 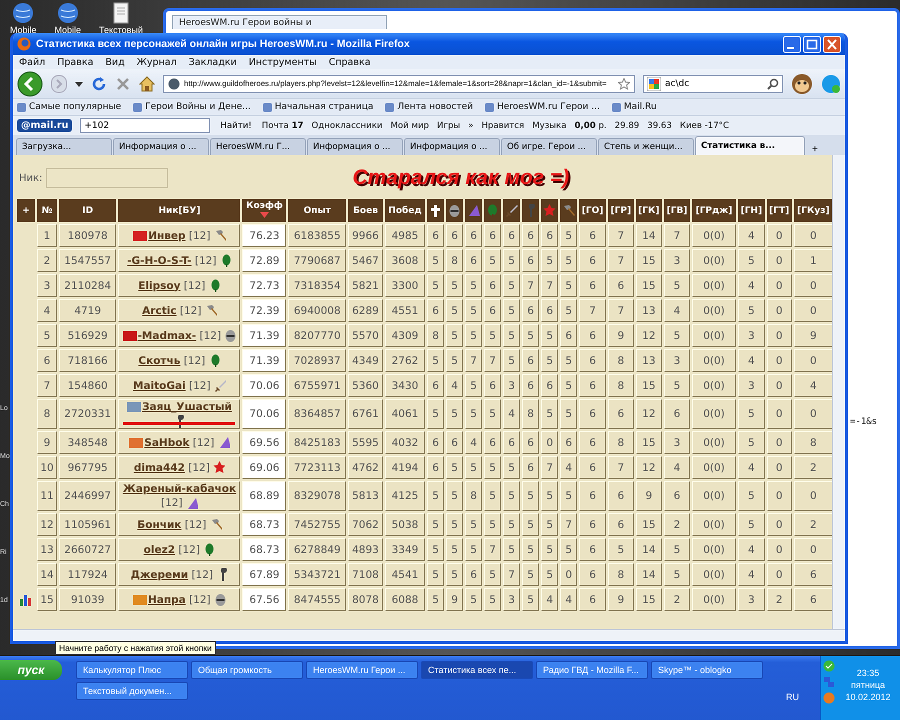 I want to click on star-icon, so click(x=624, y=84).